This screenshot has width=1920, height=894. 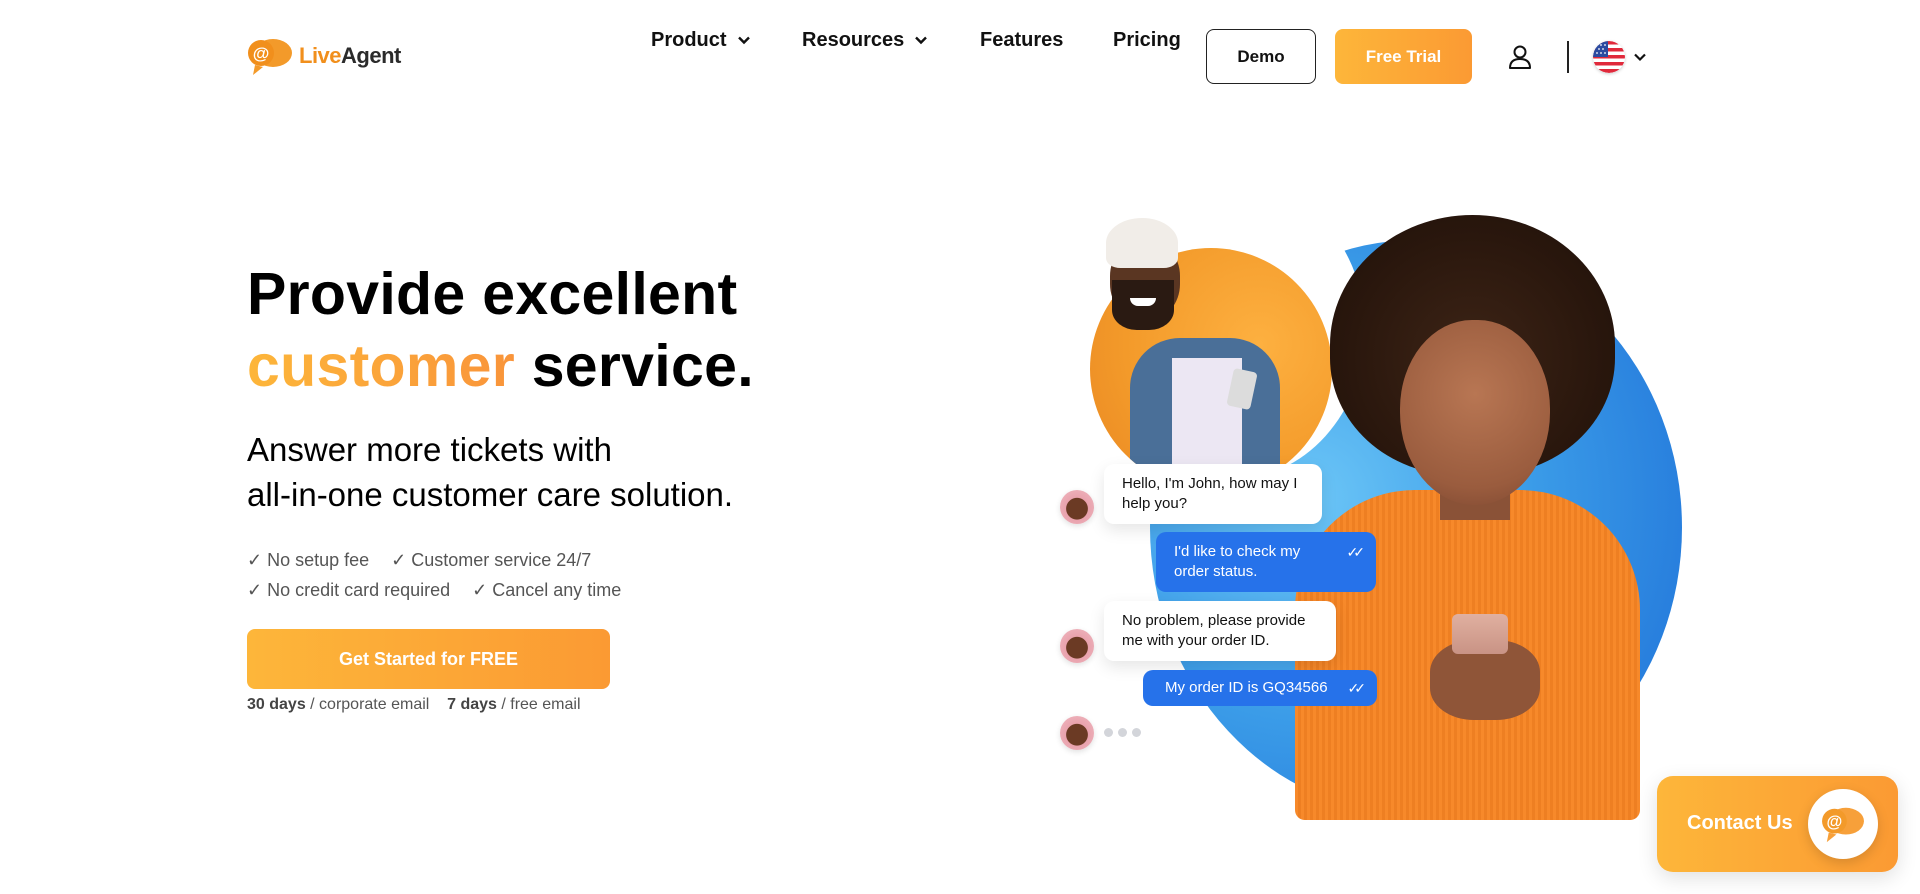 I want to click on nav-product: Product, so click(x=701, y=40).